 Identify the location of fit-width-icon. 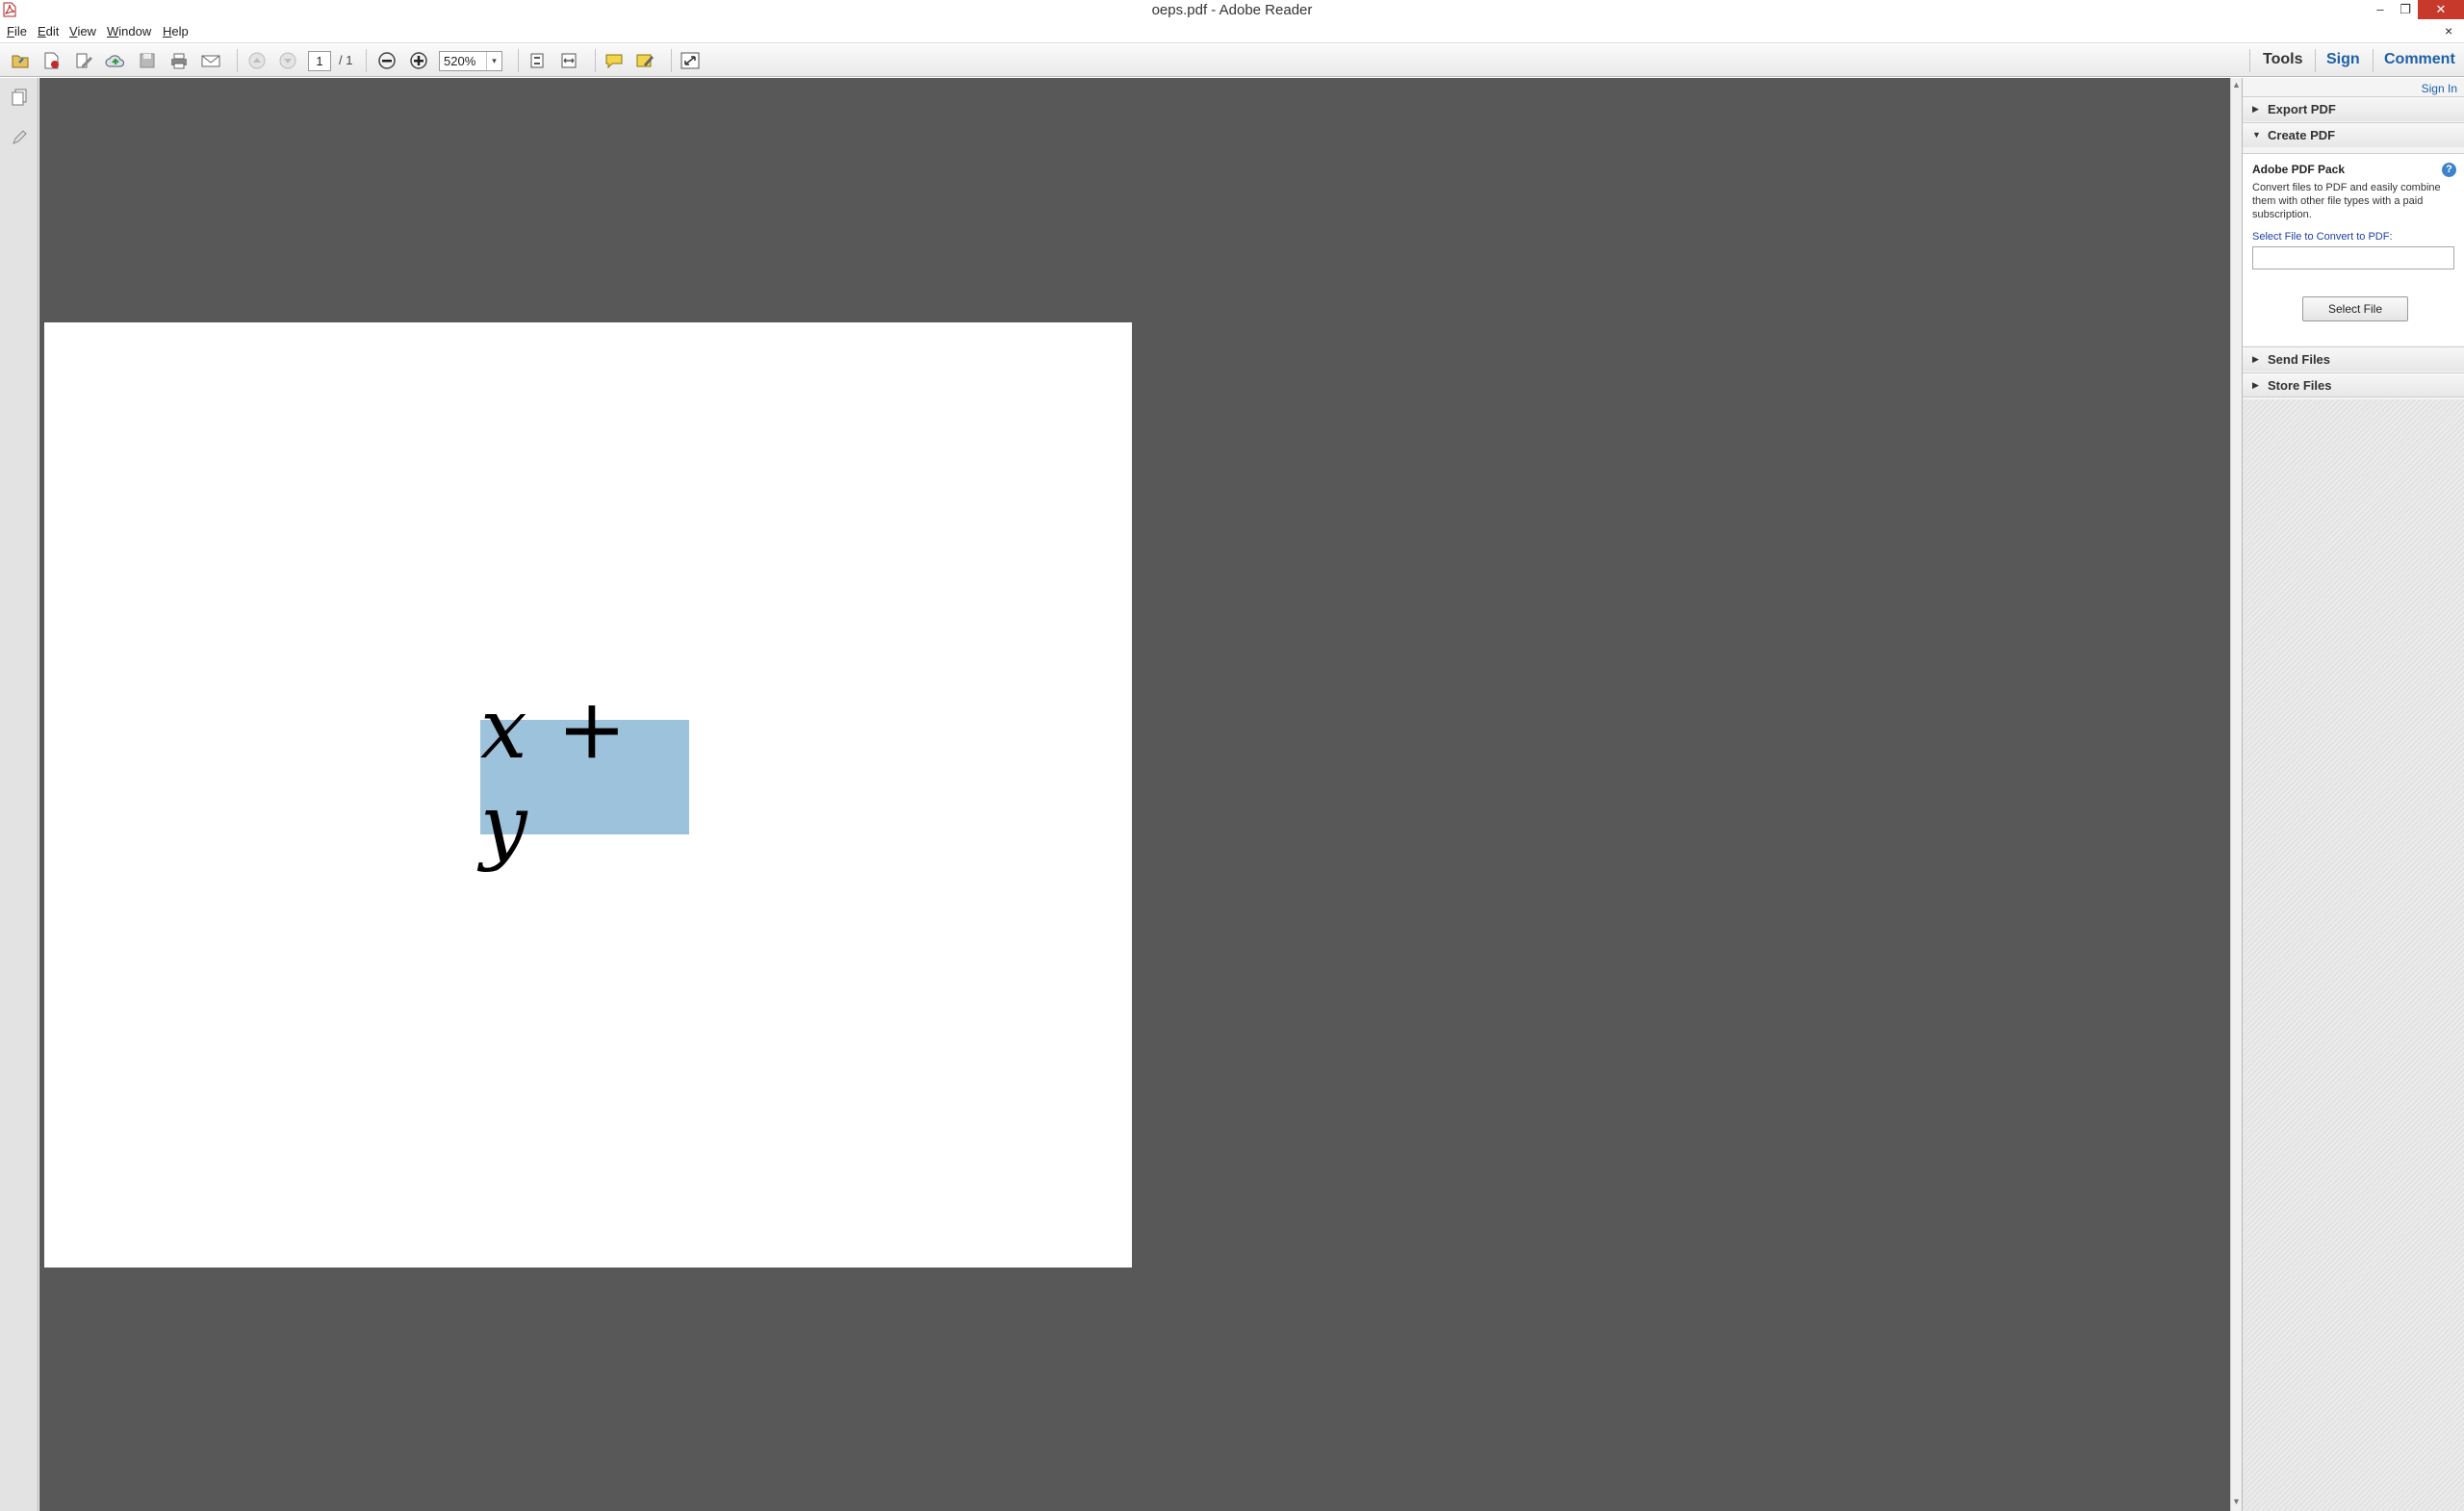
(568, 60).